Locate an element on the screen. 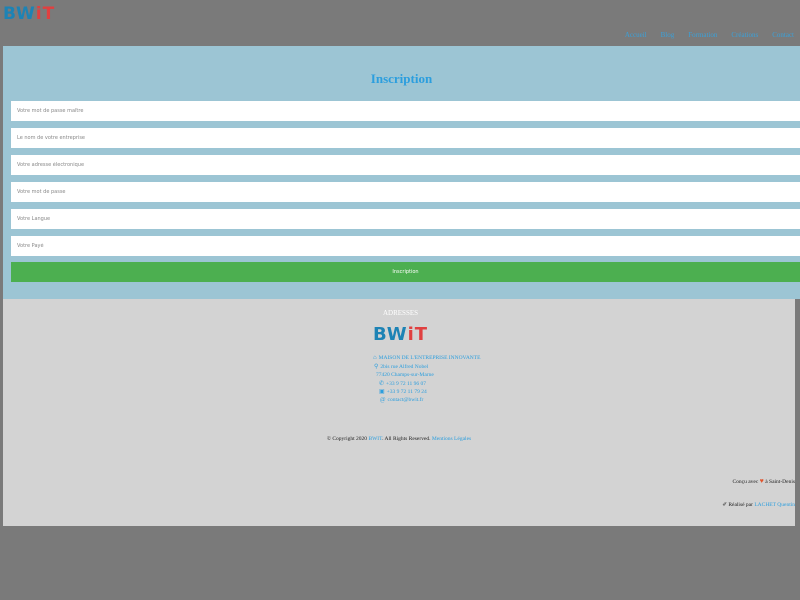  address-phone-1: ✆ +33 9 72 11 96 07 is located at coordinates (402, 383).